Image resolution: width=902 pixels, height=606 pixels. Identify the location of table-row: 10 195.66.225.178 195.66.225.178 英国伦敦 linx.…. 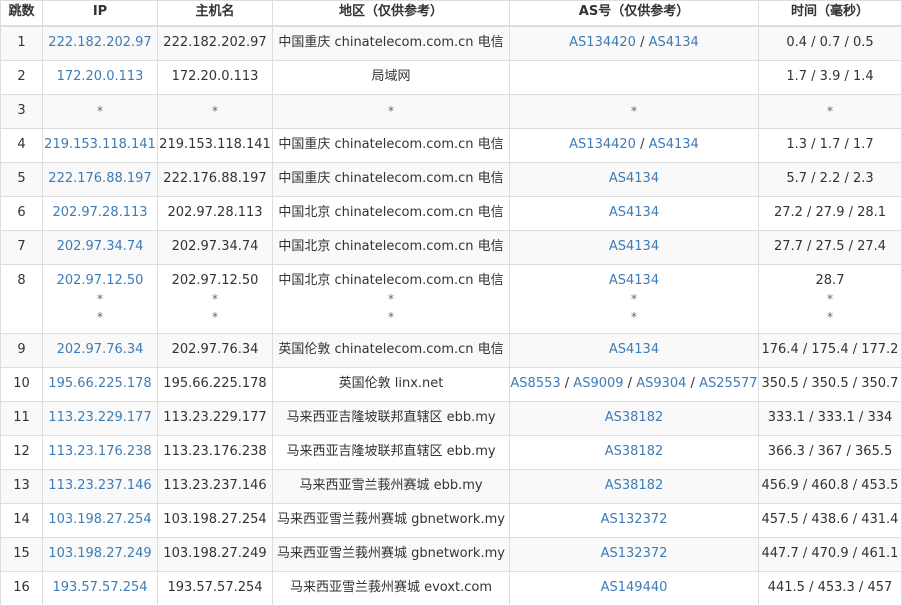
(451, 384).